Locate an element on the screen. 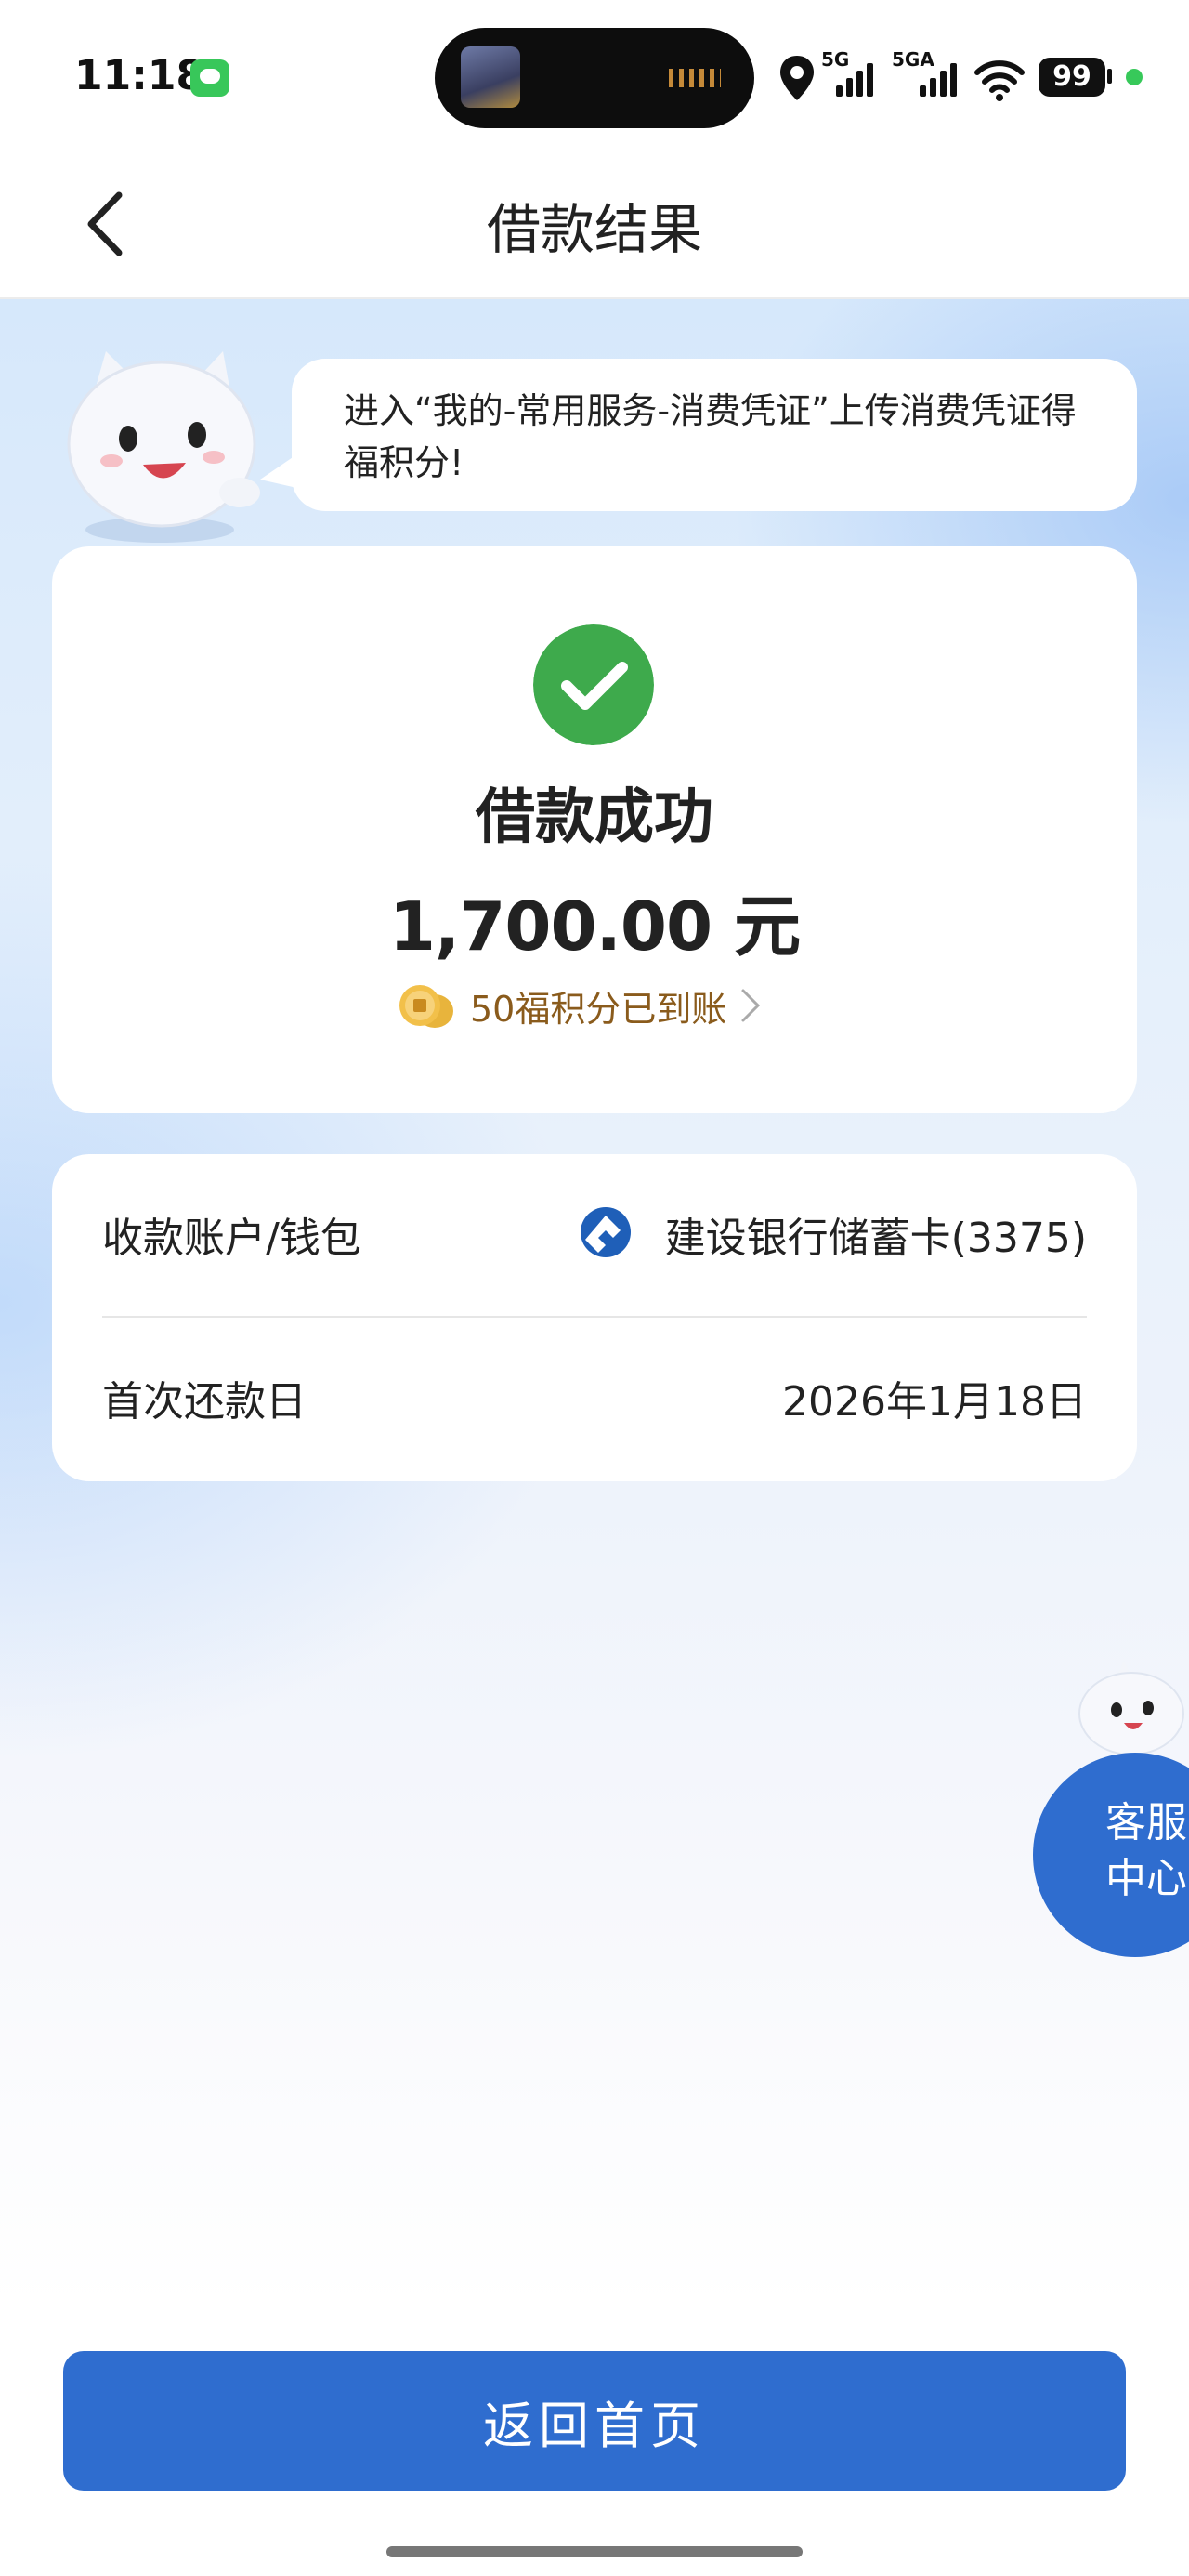 Image resolution: width=1189 pixels, height=2576 pixels. success-check-icon is located at coordinates (593, 684).